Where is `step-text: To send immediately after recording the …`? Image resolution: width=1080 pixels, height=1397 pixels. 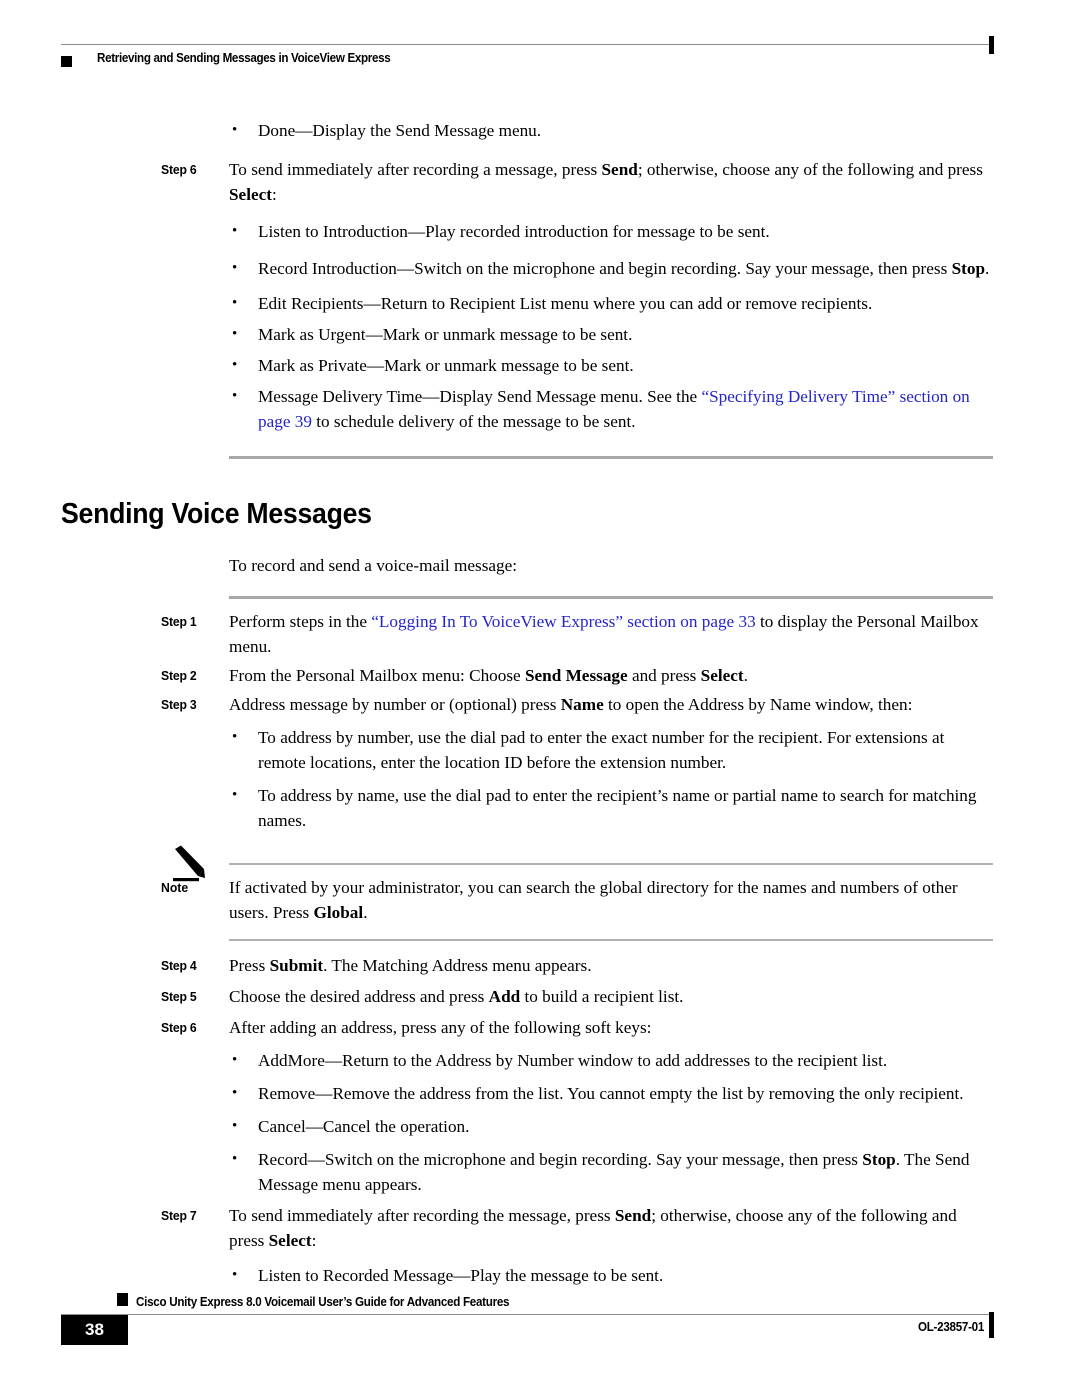 step-text: To send immediately after recording the … is located at coordinates (422, 1215).